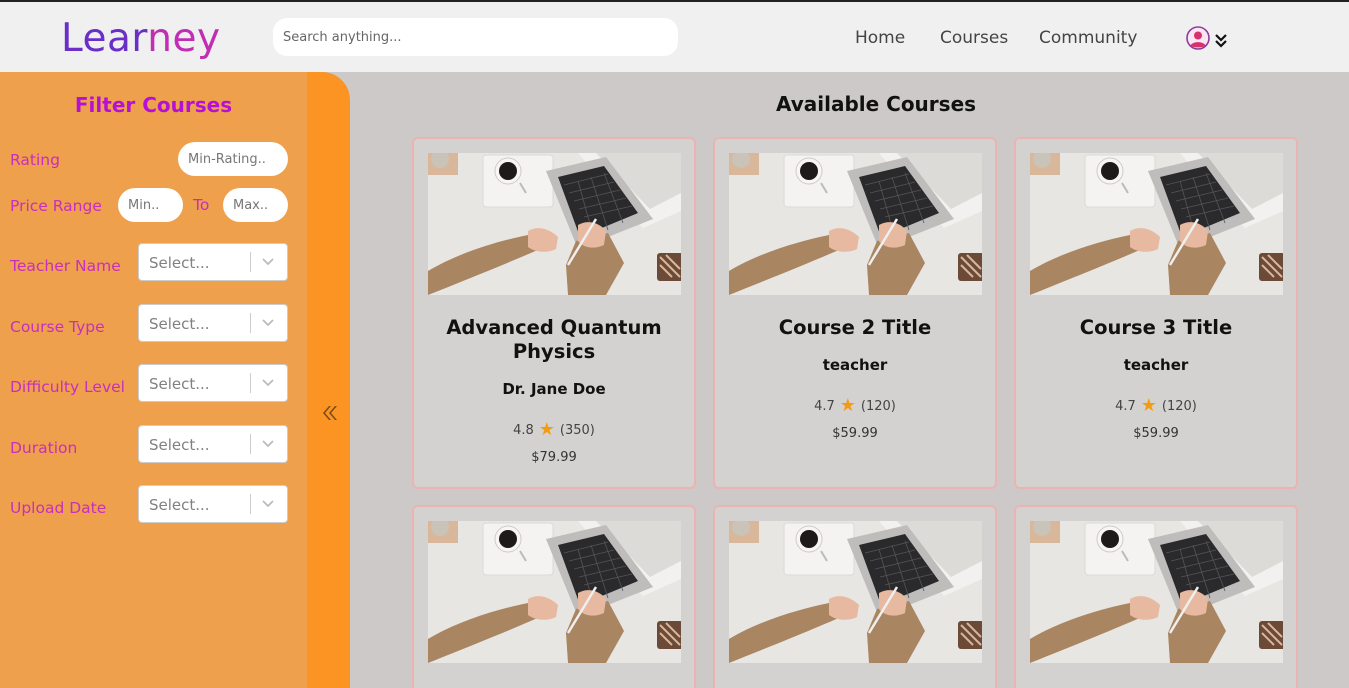  Describe the element at coordinates (201, 205) in the screenshot. I see `price-to-label: To` at that location.